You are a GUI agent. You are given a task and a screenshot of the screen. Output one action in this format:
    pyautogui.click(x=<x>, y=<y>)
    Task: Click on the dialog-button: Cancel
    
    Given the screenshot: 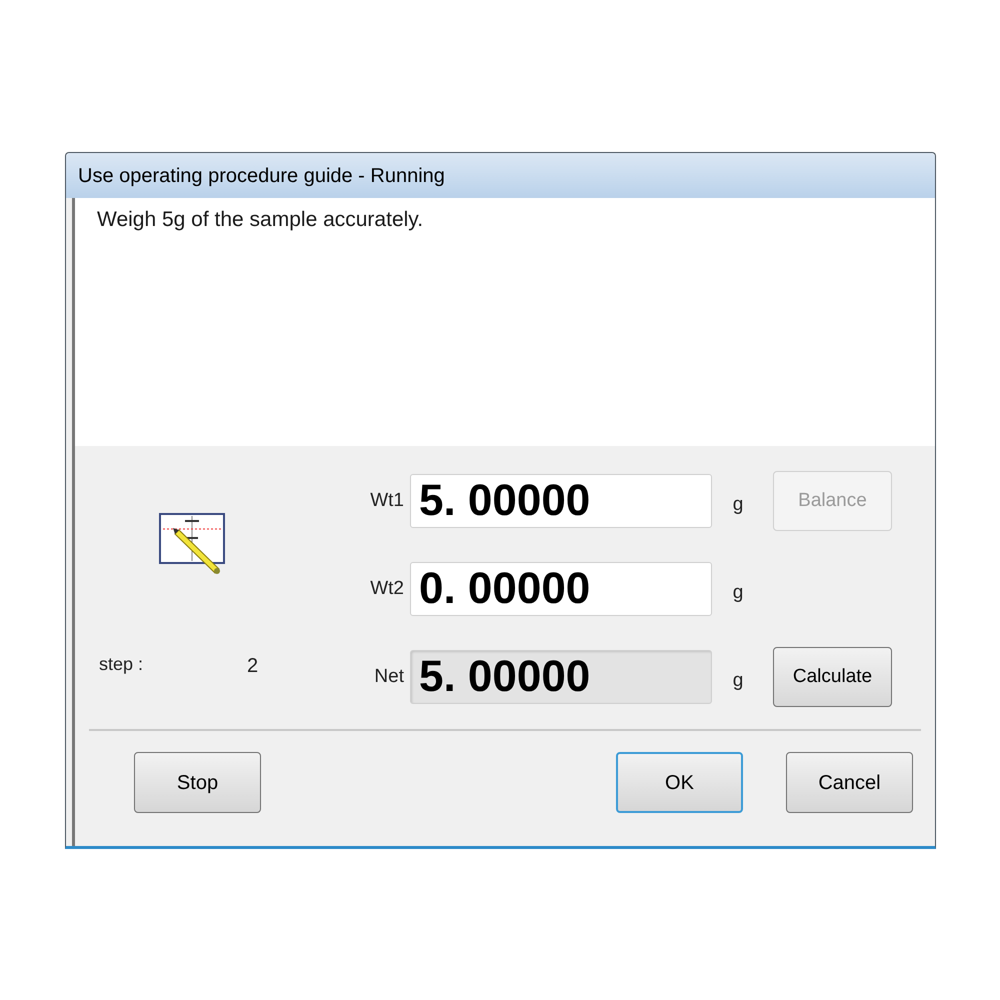 What is the action you would take?
    pyautogui.click(x=849, y=782)
    